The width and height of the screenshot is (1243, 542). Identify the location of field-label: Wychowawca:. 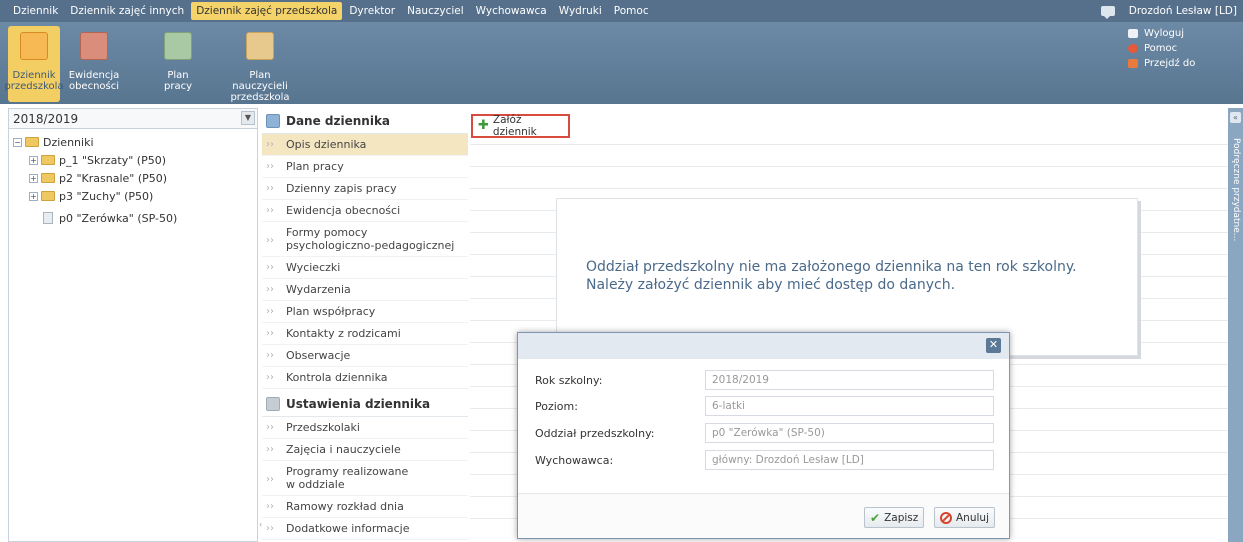
(574, 460).